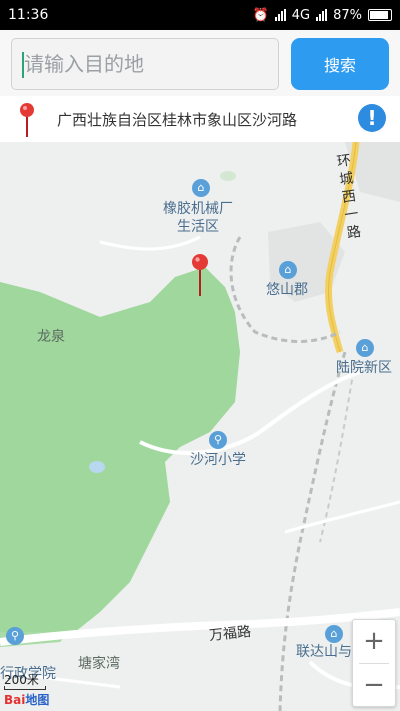 This screenshot has width=400, height=711. Describe the element at coordinates (97, 467) in the screenshot. I see `water-pond` at that location.